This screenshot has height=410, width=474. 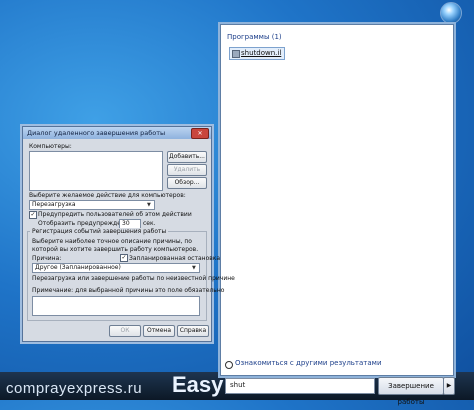 I want to click on action-value: Перезагрузка, so click(x=54, y=204).